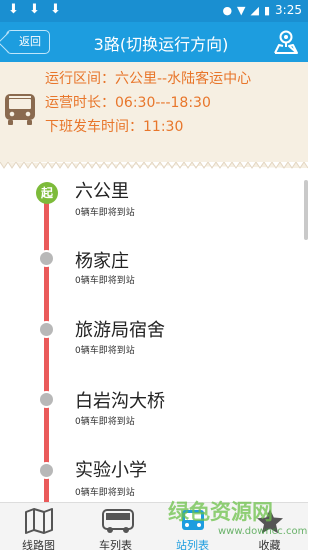 This screenshot has height=550, width=320. I want to click on map-location-icon, so click(286, 42).